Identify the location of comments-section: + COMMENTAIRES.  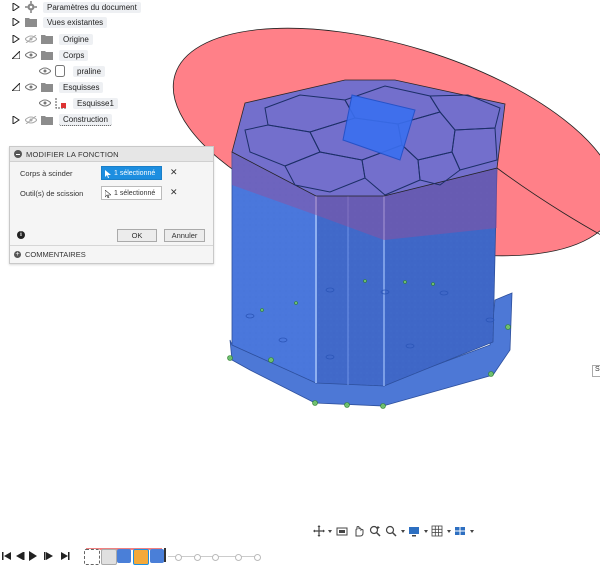
(48, 254).